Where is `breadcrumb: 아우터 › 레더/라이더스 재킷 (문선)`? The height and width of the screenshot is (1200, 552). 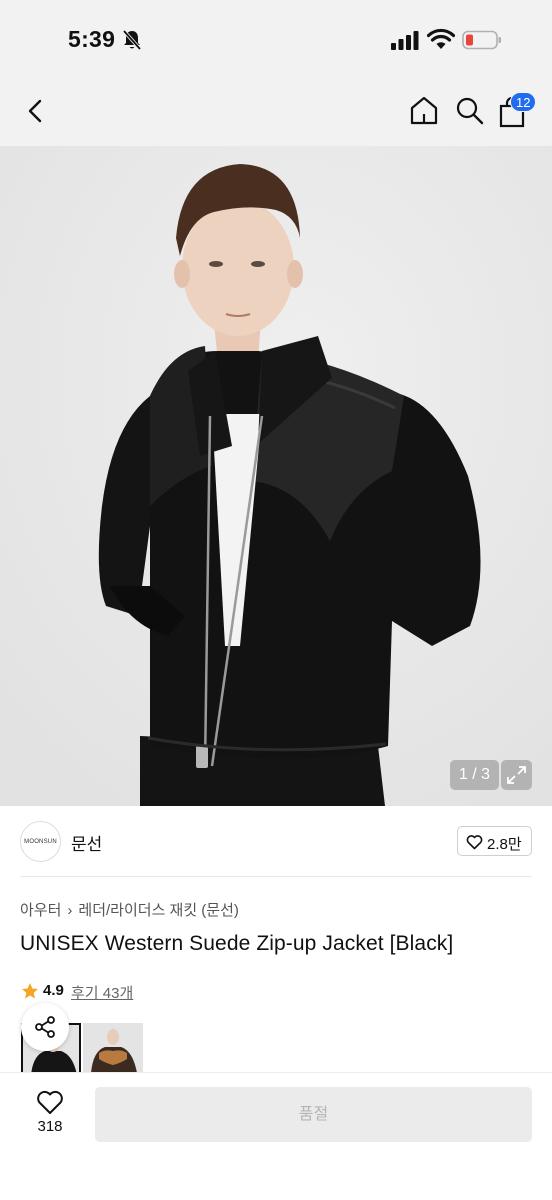 breadcrumb: 아우터 › 레더/라이더스 재킷 (문선) is located at coordinates (129, 909).